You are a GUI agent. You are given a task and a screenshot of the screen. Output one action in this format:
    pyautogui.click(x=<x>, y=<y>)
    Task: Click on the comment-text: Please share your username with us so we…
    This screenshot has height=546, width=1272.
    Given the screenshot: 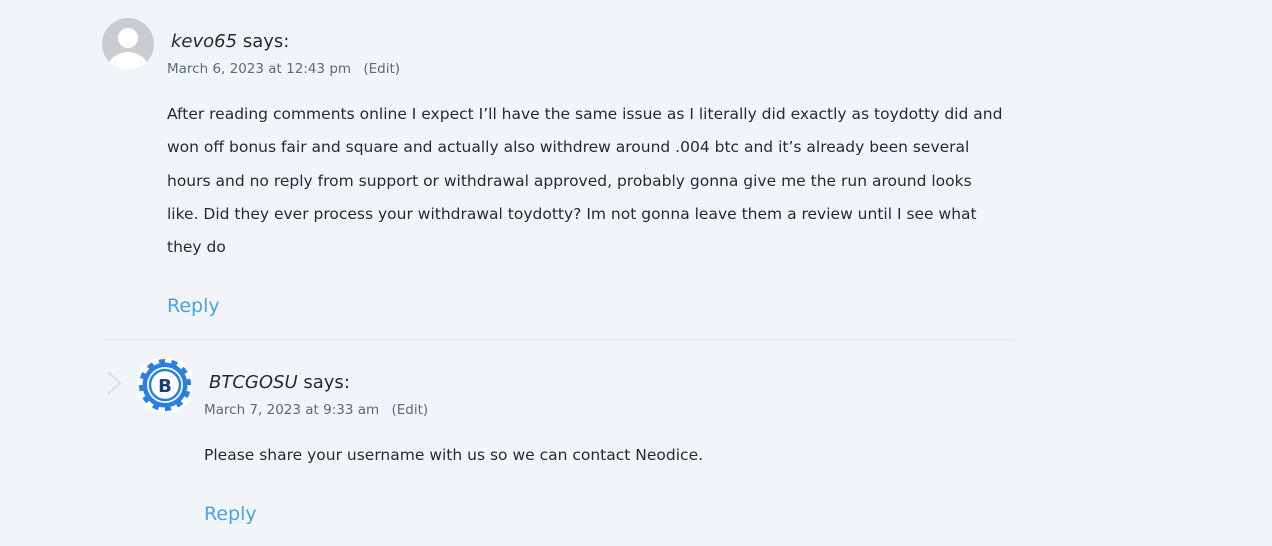 What is the action you would take?
    pyautogui.click(x=454, y=455)
    